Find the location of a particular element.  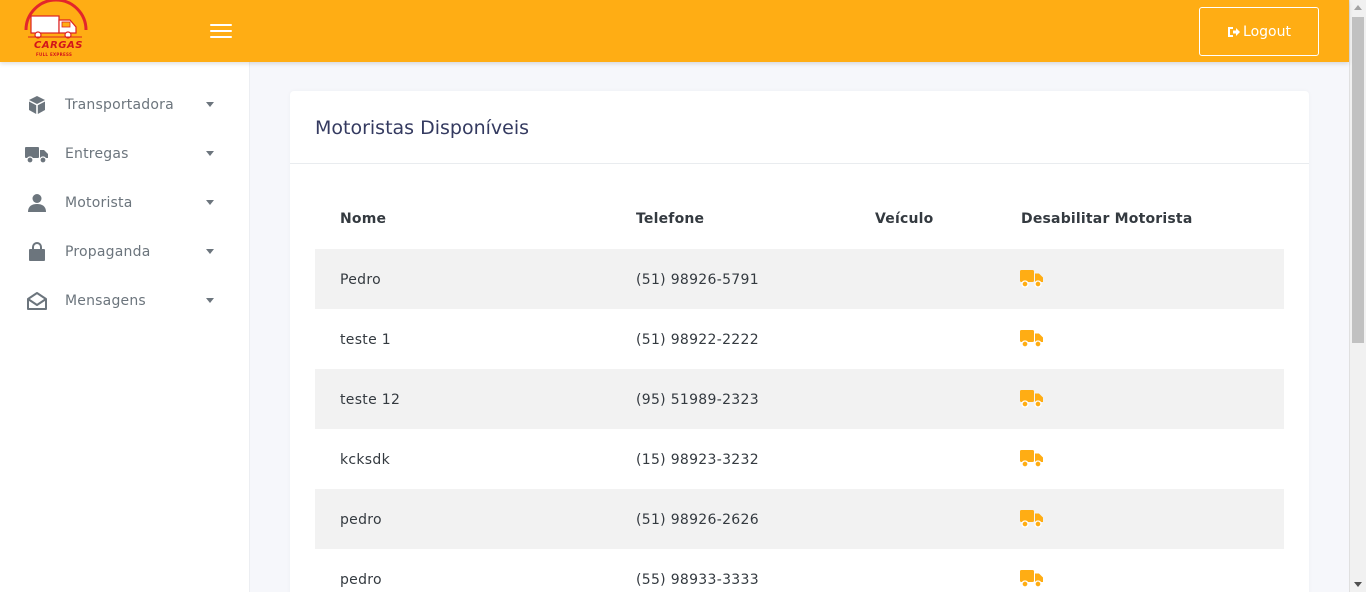

sidebar-item-label: Entregas is located at coordinates (97, 153).